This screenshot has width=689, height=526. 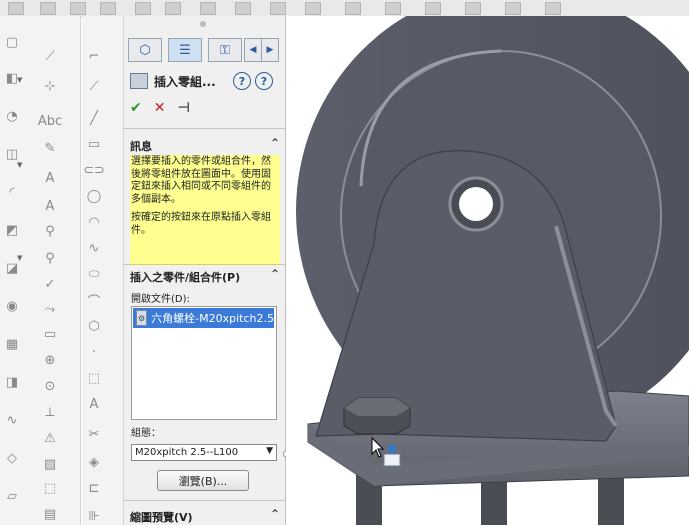 What do you see at coordinates (50, 231) in the screenshot?
I see `balloon-icon: ⚲` at bounding box center [50, 231].